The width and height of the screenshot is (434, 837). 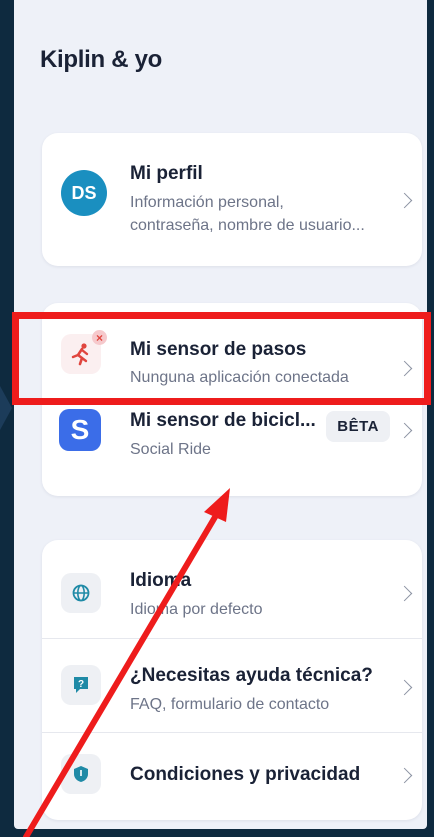 What do you see at coordinates (6, 408) in the screenshot?
I see `left-edge-arrow` at bounding box center [6, 408].